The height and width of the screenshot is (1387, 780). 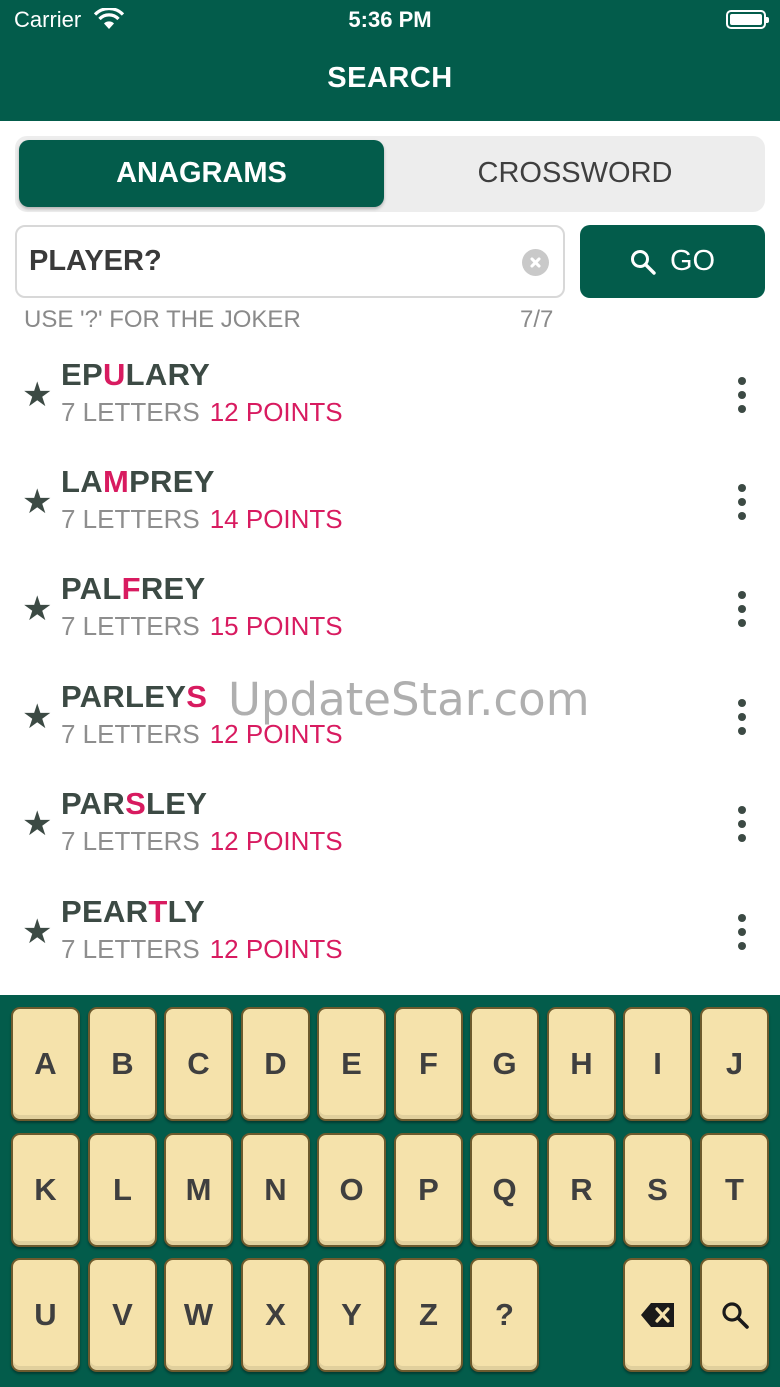 I want to click on key-x: X, so click(x=275, y=1315).